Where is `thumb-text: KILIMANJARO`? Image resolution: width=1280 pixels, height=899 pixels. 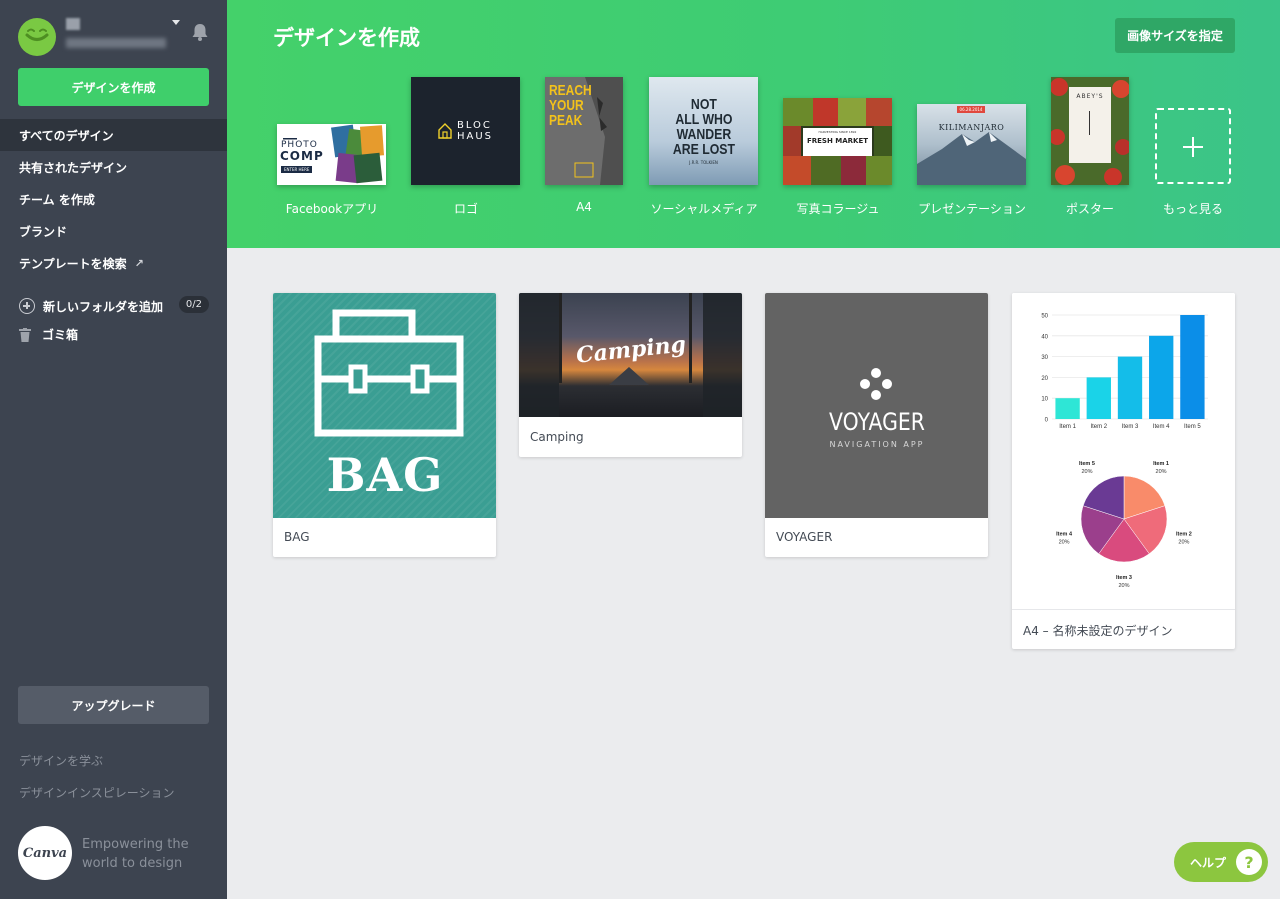
thumb-text: KILIMANJARO is located at coordinates (971, 127).